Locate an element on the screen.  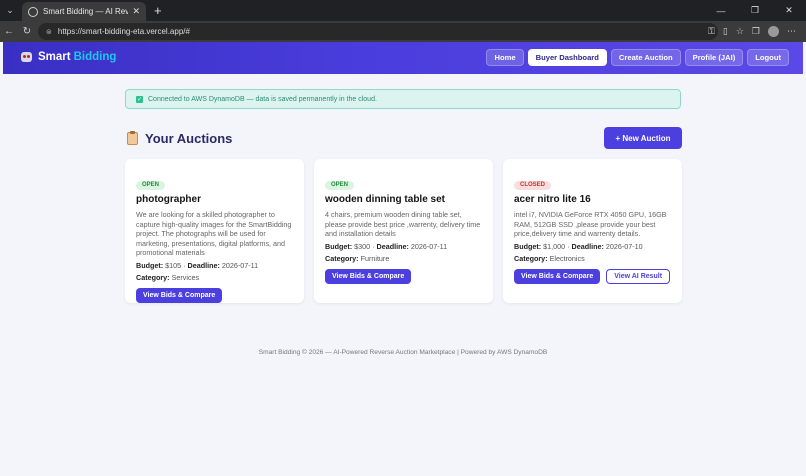
reader-icon: ▯ is located at coordinates (725, 31).